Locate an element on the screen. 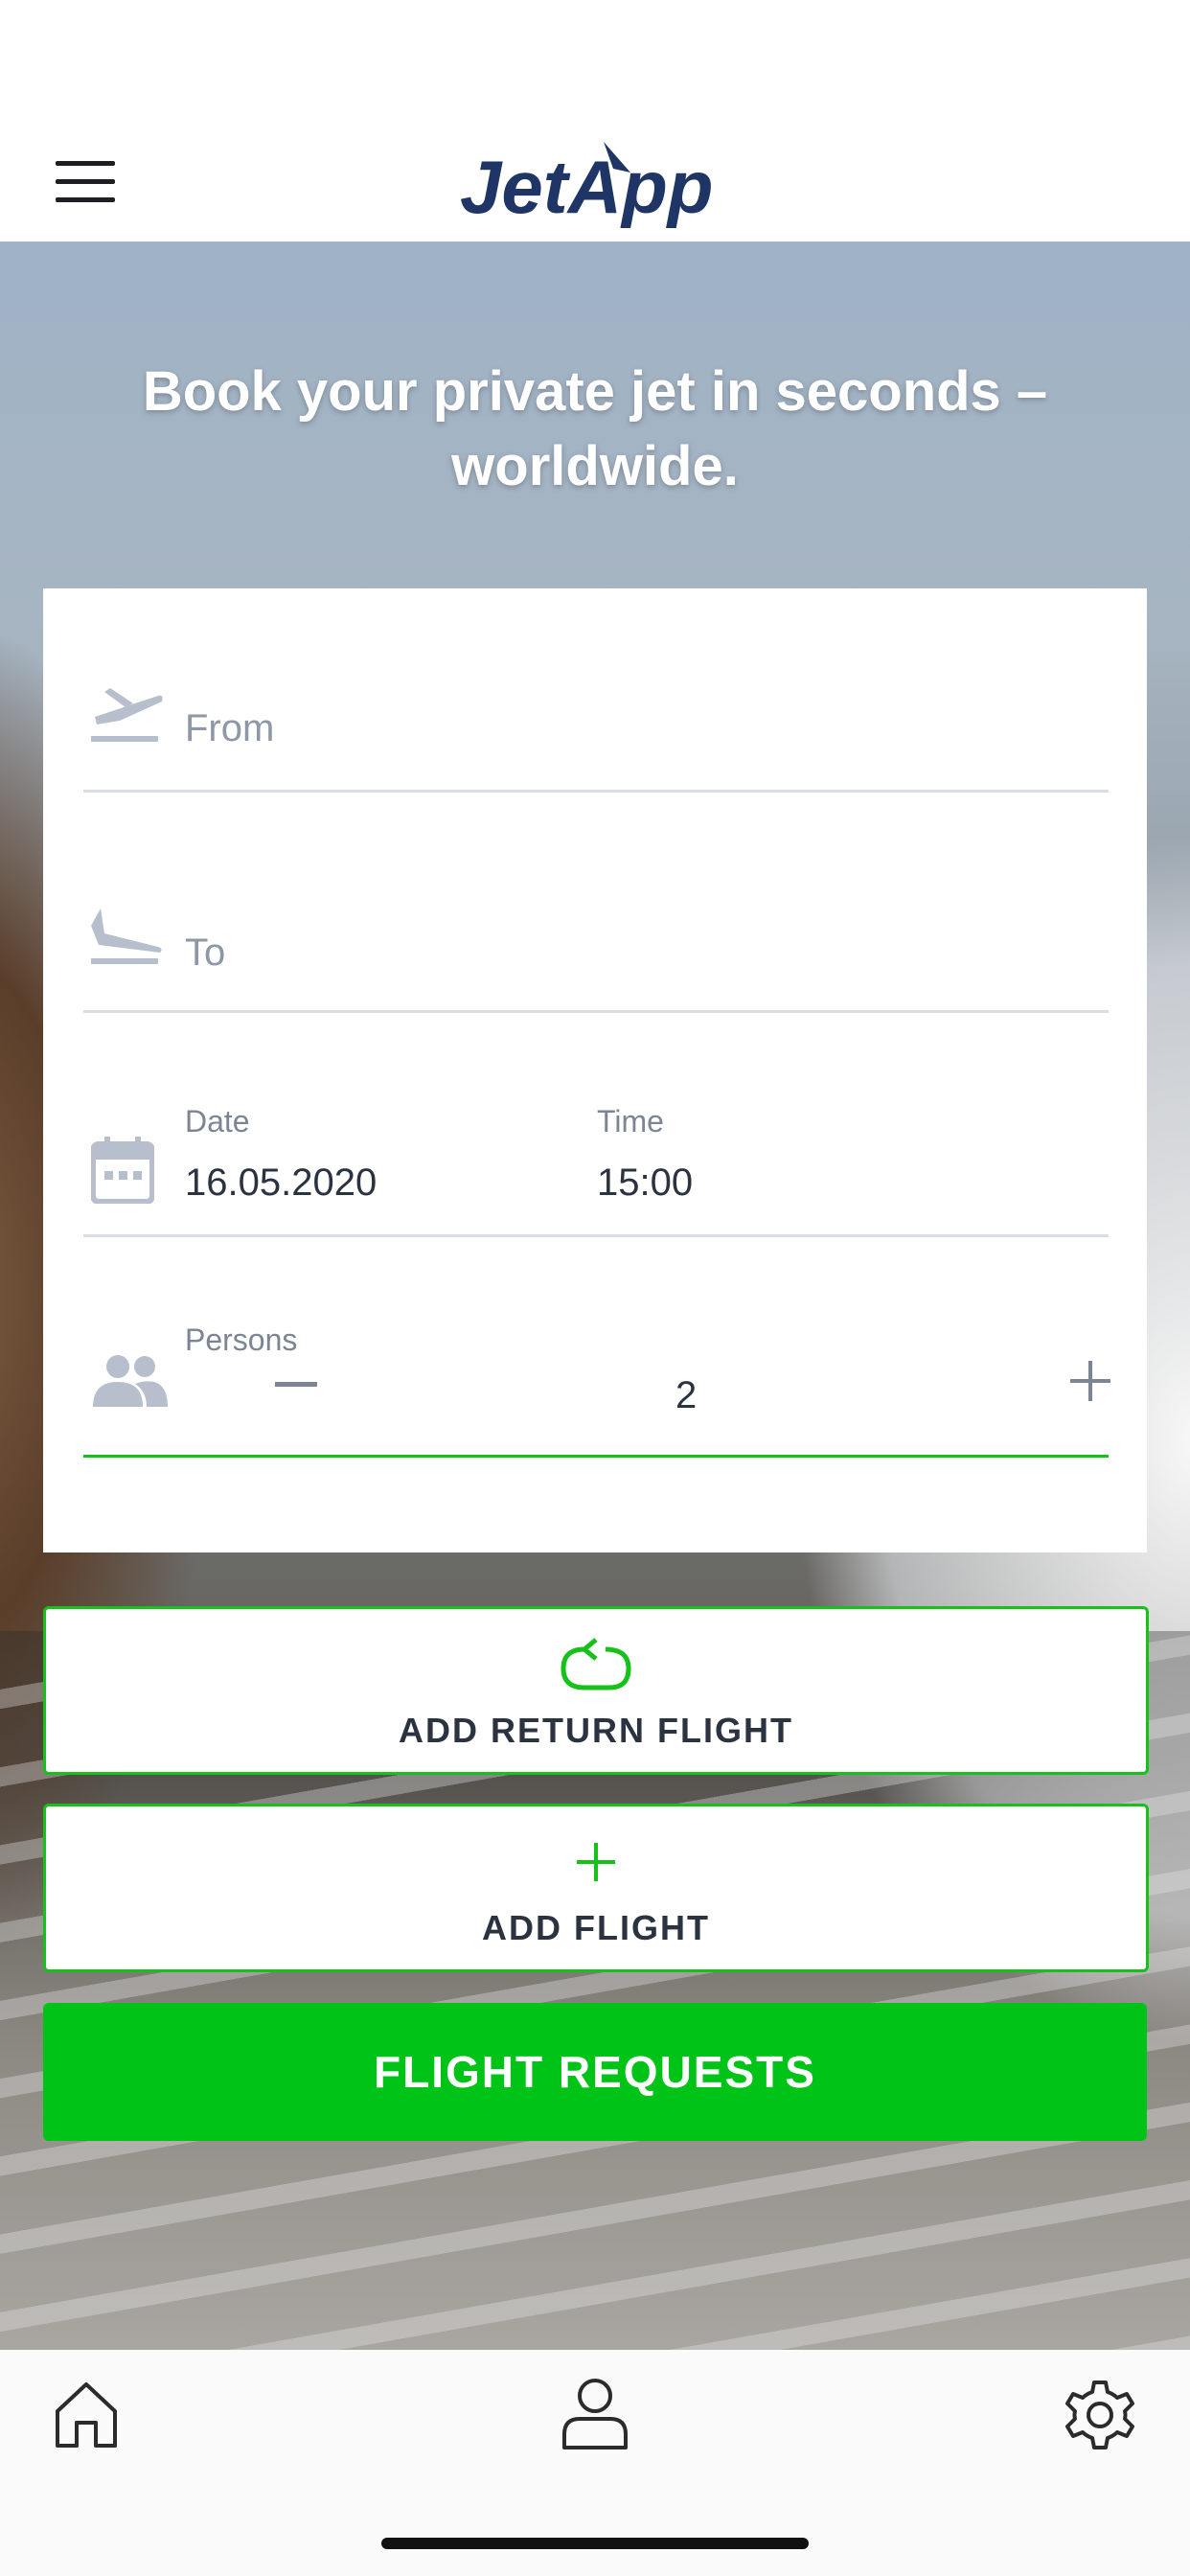 This screenshot has height=2576, width=1190. home-icon is located at coordinates (87, 2415).